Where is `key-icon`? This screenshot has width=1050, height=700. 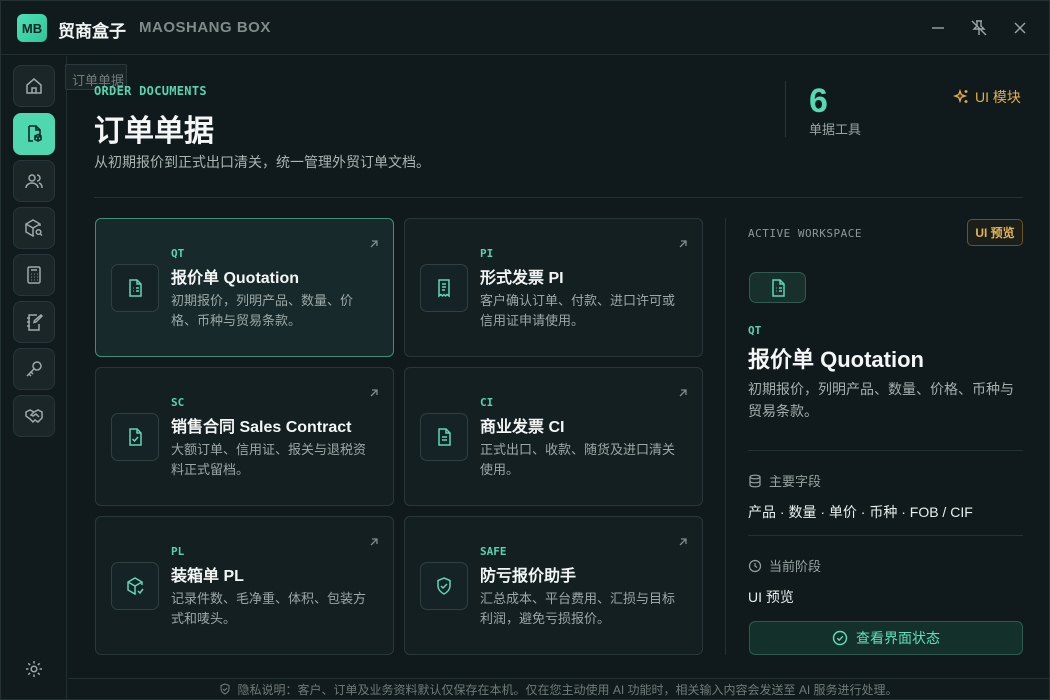
key-icon is located at coordinates (34, 369).